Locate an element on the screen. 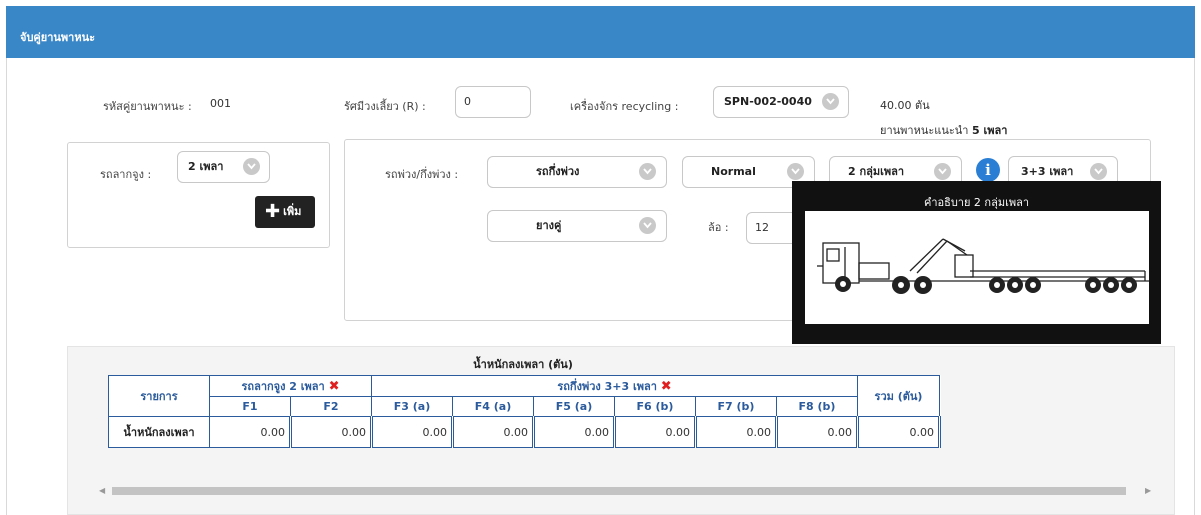  tooltip-title: คำอธิบาย 2 กลุ่มเพลา is located at coordinates (976, 202).